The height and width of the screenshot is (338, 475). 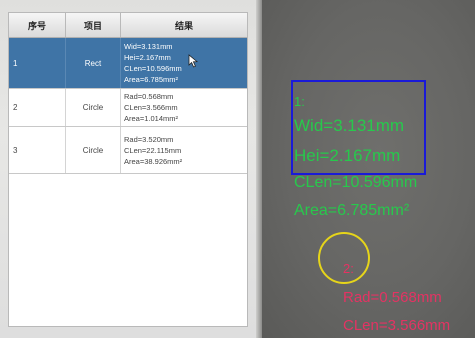 I want to click on table-header: 序号 项目 结果, so click(x=128, y=25).